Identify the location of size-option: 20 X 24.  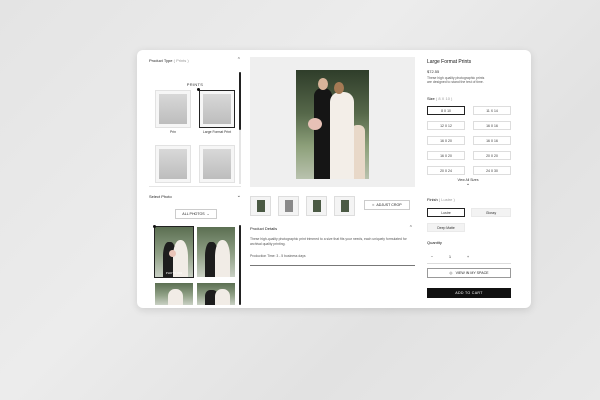
(446, 170).